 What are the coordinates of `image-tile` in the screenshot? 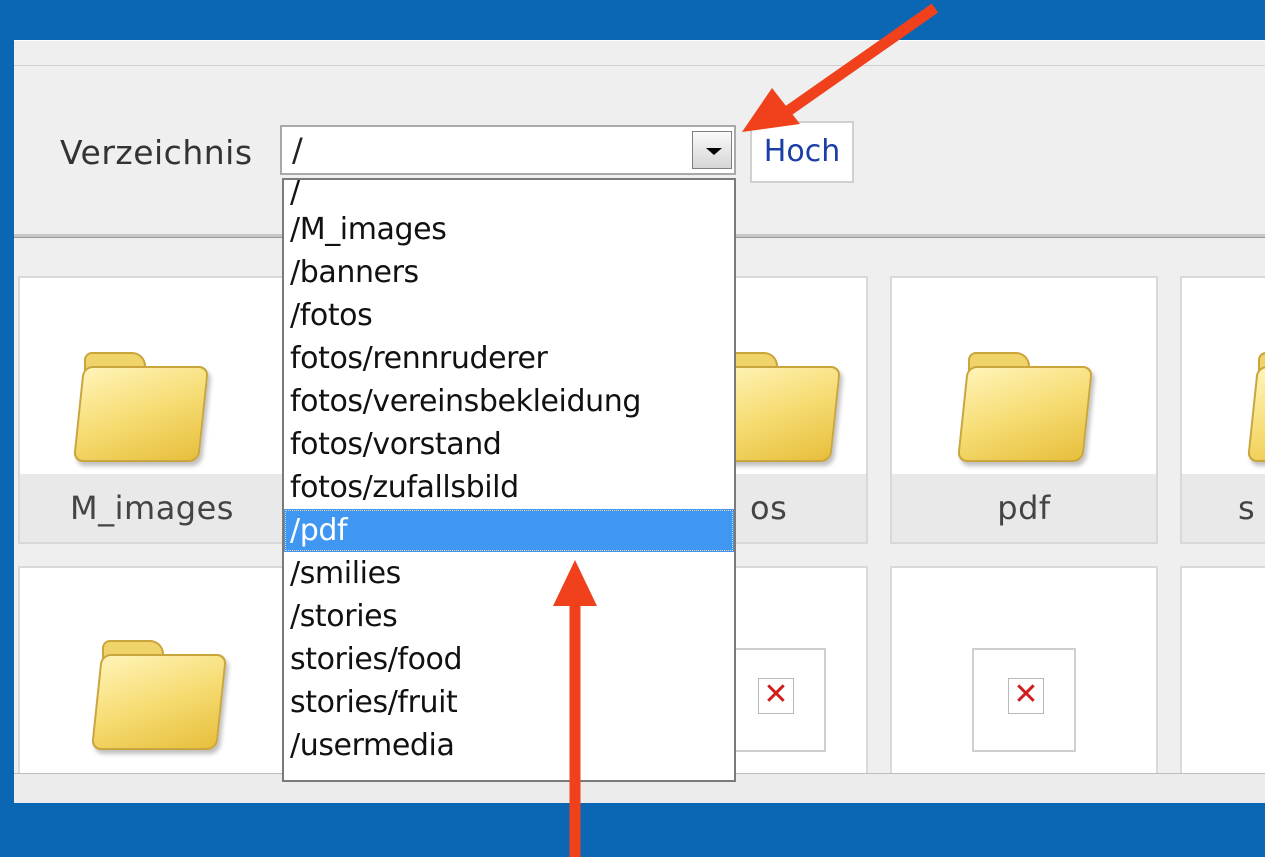 It's located at (1222, 684).